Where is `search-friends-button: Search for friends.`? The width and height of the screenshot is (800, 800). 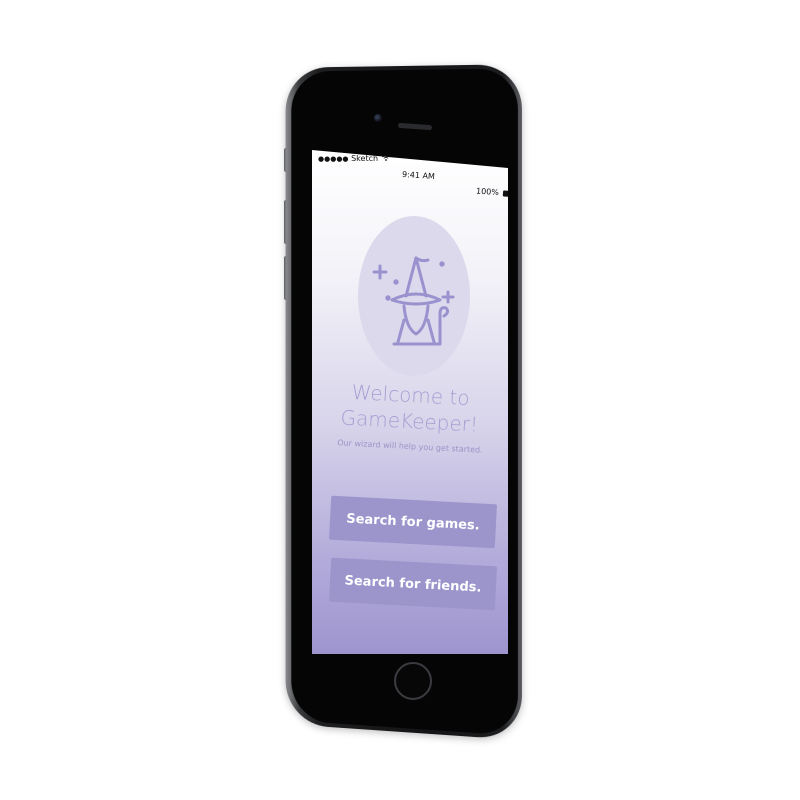
search-friends-button: Search for friends. is located at coordinates (413, 584).